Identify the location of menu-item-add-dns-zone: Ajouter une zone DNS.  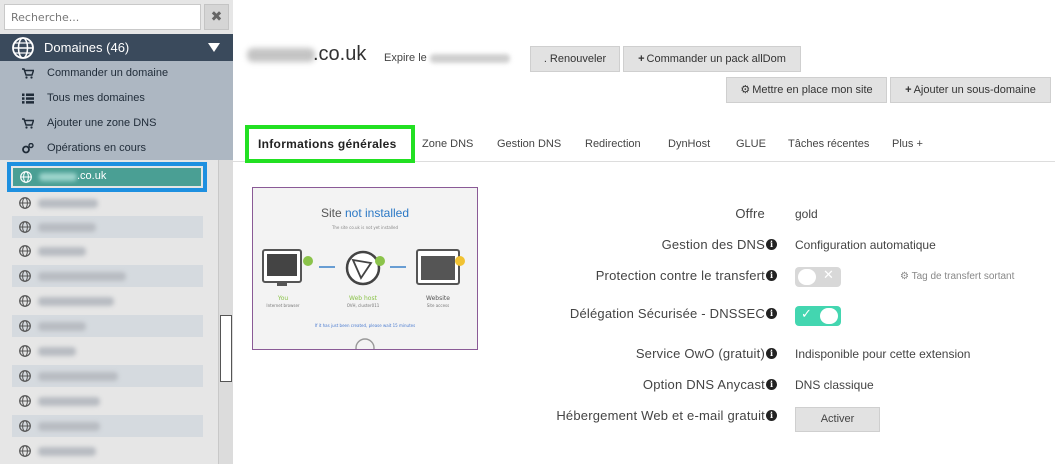
(116, 123).